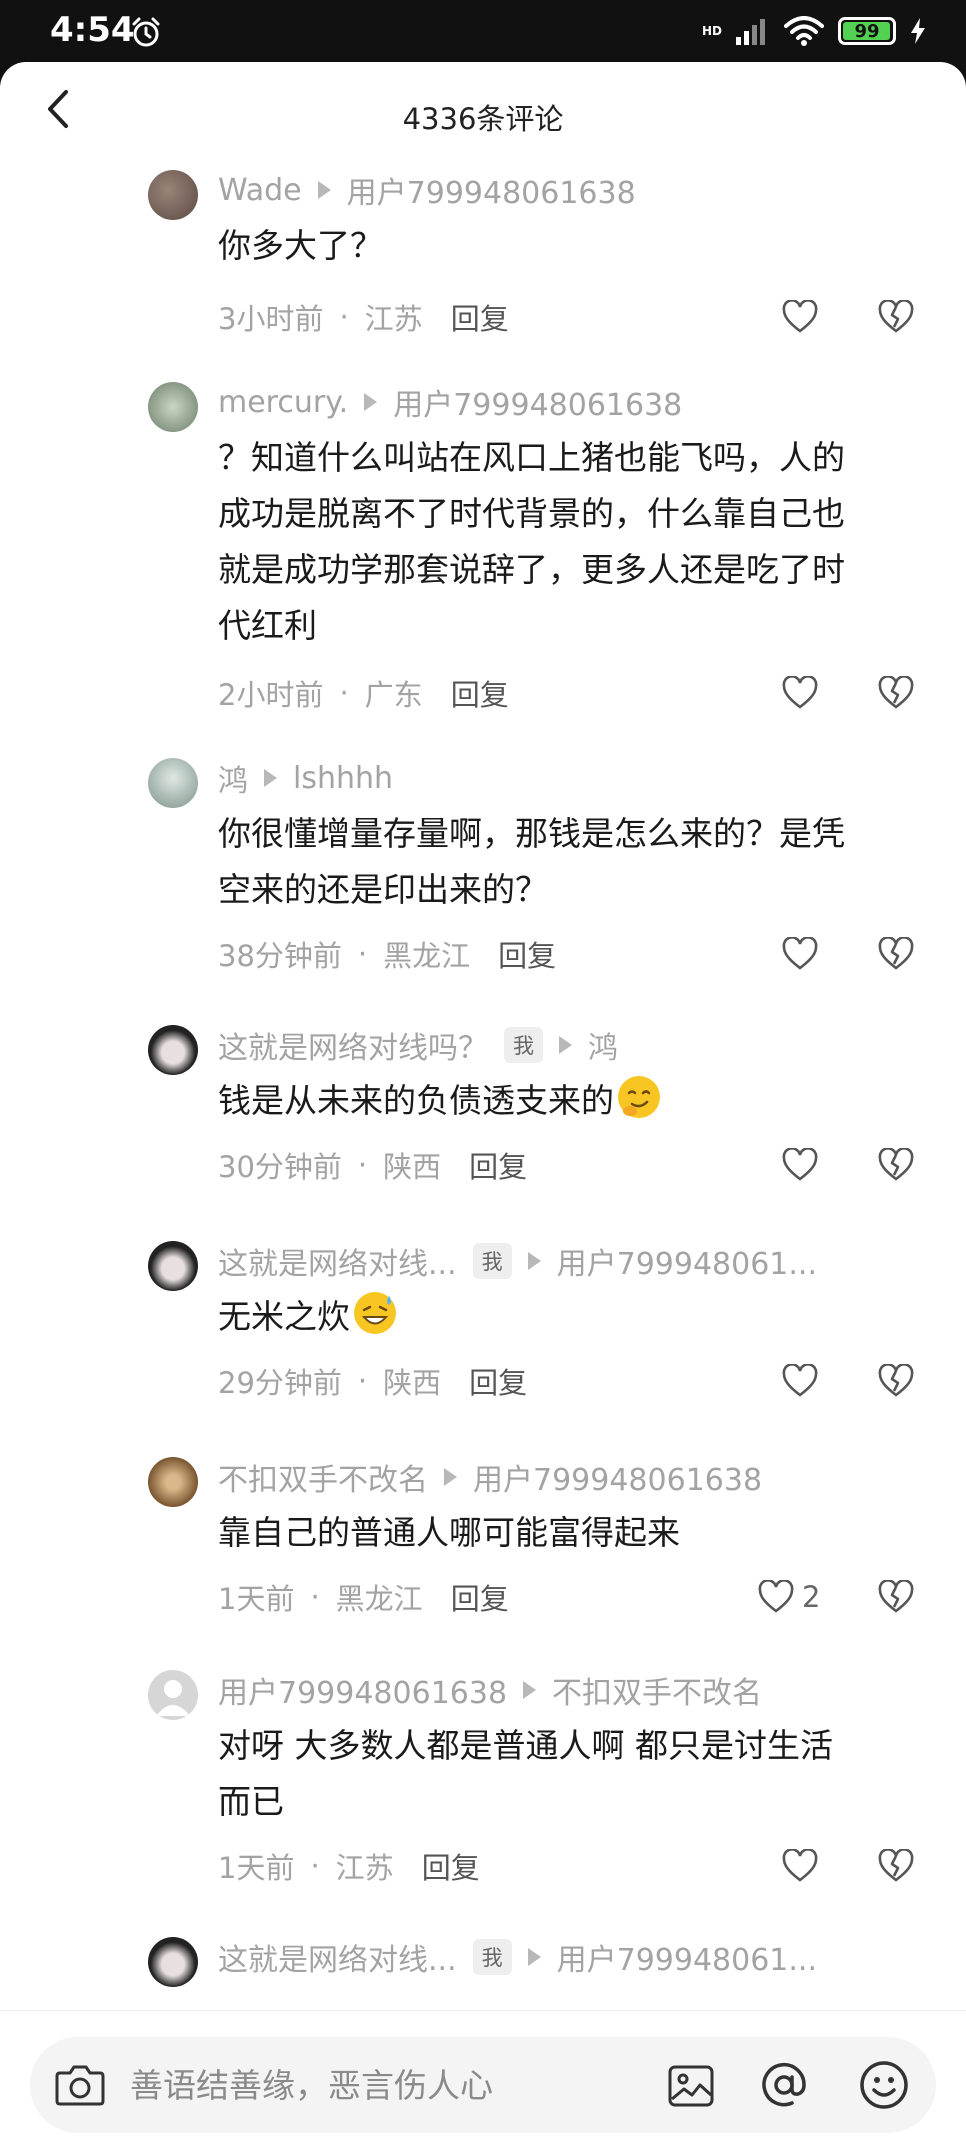  I want to click on comment-footer: 30分钟前 · 陕西 回复, so click(372, 1165).